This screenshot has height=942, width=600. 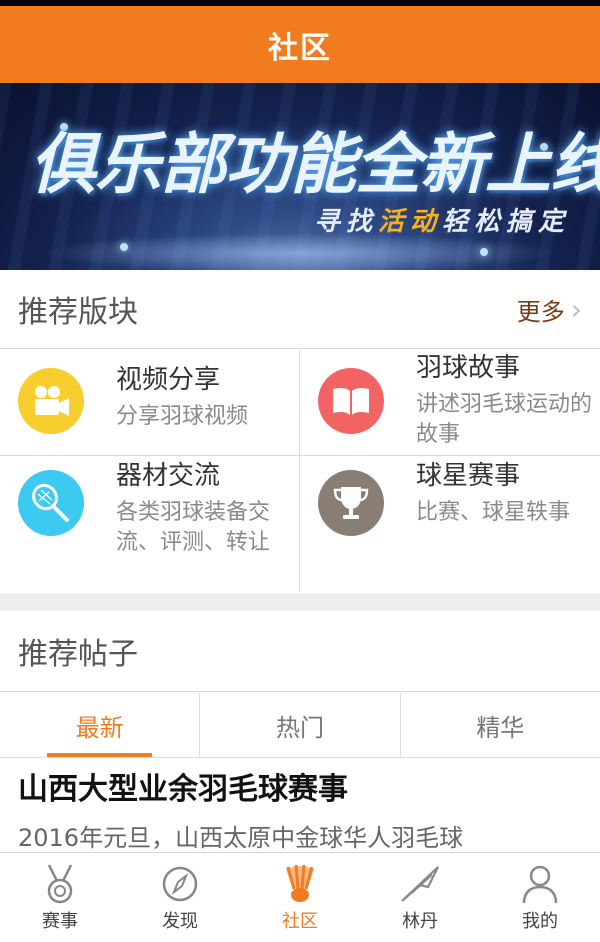 What do you see at coordinates (60, 884) in the screenshot?
I see `medal-icon` at bounding box center [60, 884].